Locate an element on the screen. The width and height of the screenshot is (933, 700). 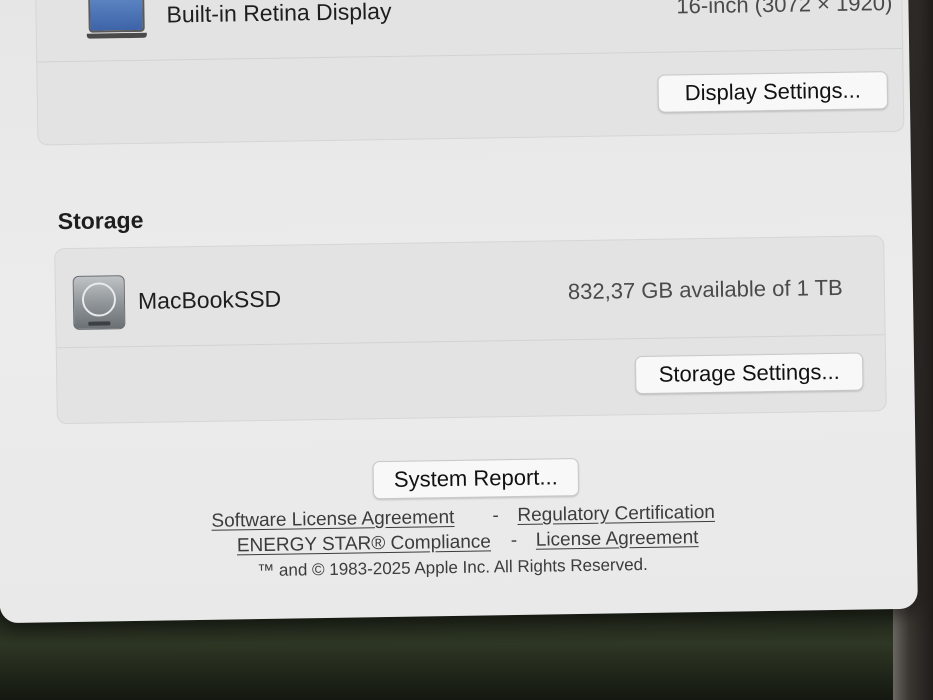
internal-disk-icon is located at coordinates (99, 302).